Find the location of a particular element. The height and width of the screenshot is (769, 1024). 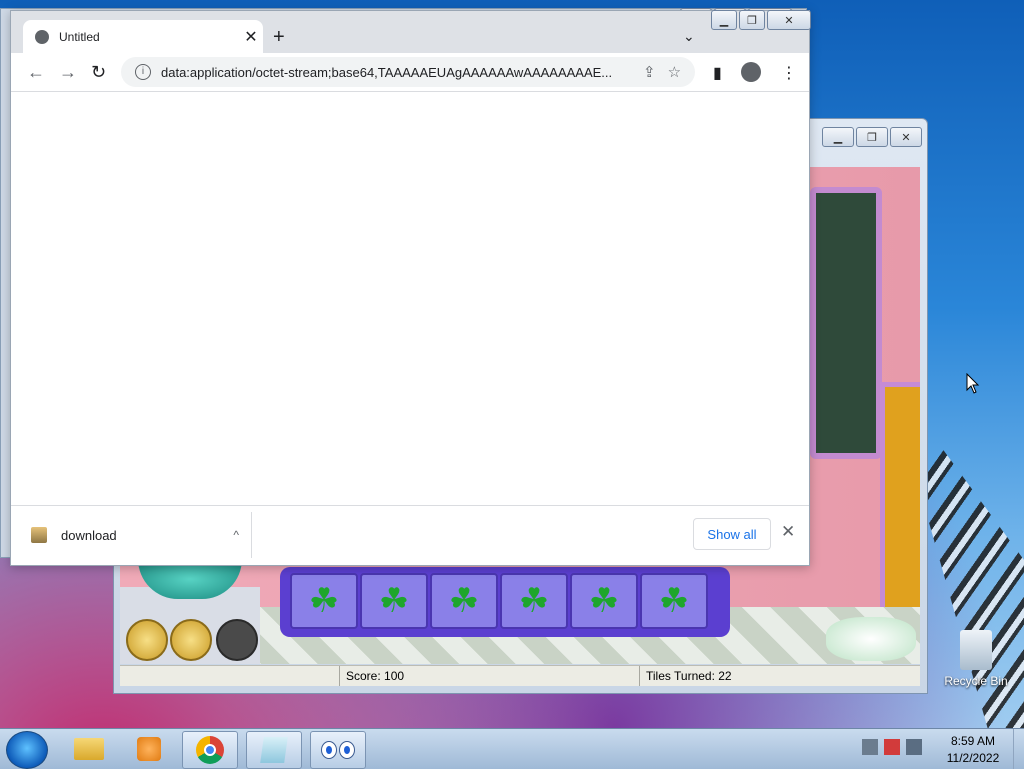

file-icon is located at coordinates (39, 535).